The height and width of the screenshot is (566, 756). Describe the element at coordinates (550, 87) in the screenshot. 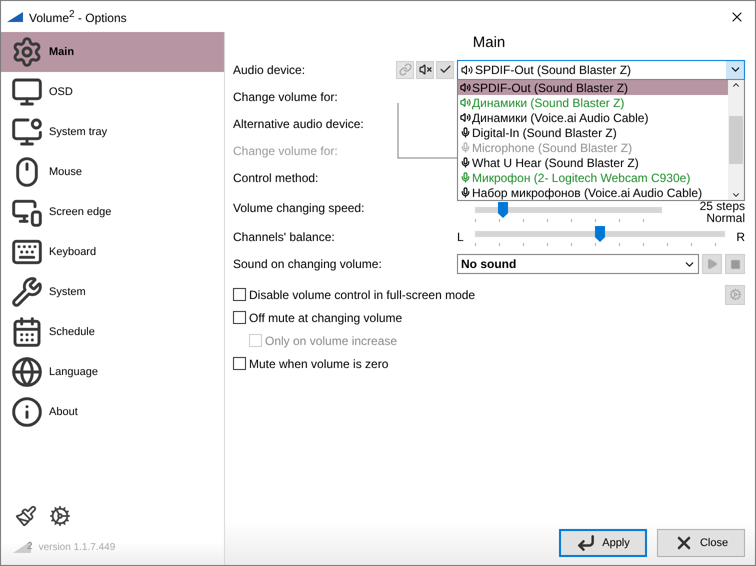

I see `device-name: SPDIF-Out (Sound Blaster Z)` at that location.